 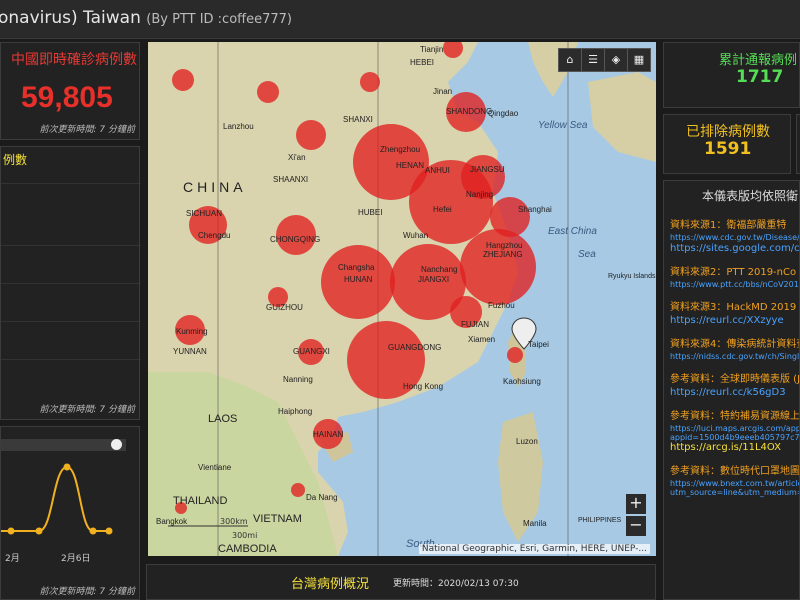 What do you see at coordinates (734, 447) in the screenshot?
I see `source-link: https://arcg.is/11L4OX` at bounding box center [734, 447].